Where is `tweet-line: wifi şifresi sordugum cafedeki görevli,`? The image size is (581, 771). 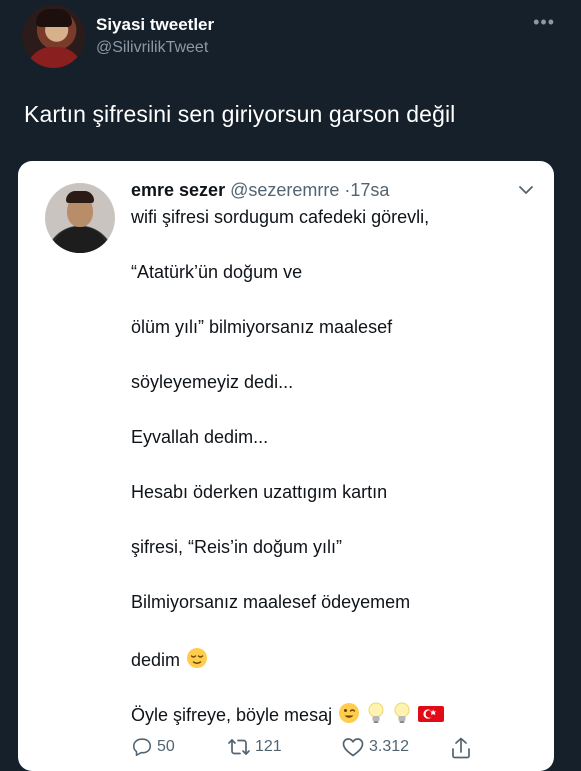
tweet-line: wifi şifresi sordugum cafedeki görevli, is located at coordinates (280, 217).